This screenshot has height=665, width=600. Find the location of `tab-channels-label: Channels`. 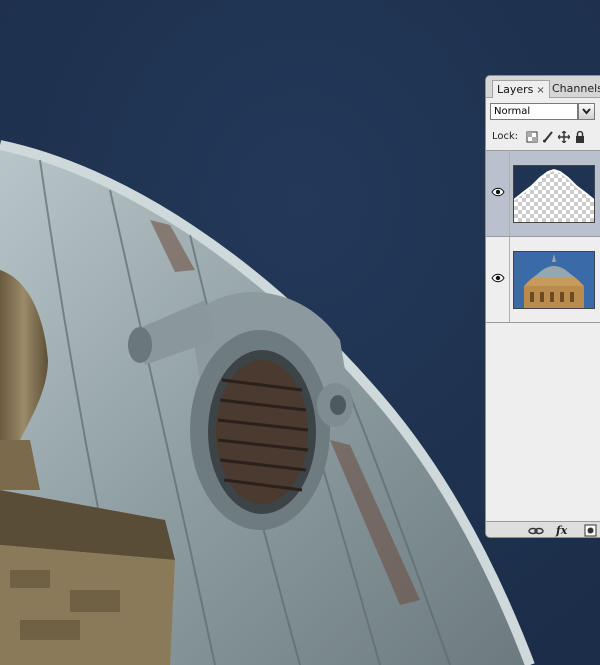

tab-channels-label: Channels is located at coordinates (576, 88).